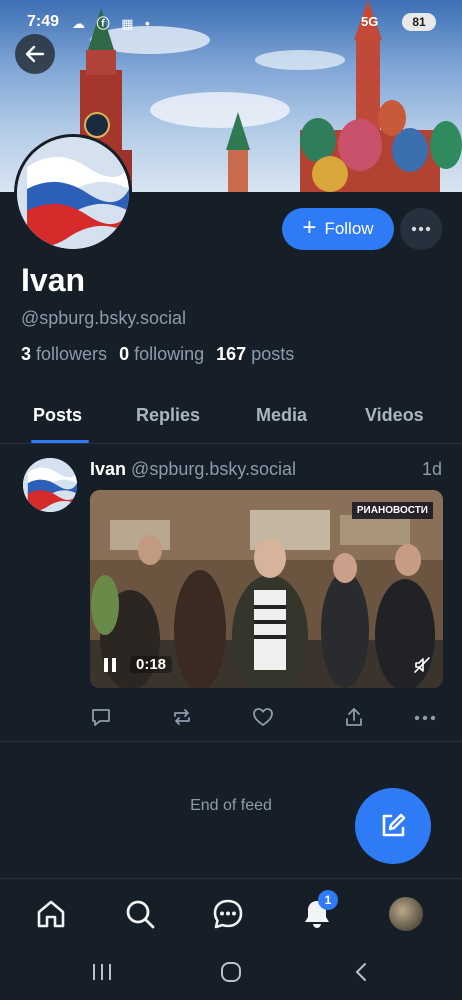 The image size is (462, 1000). Describe the element at coordinates (231, 717) in the screenshot. I see `post-actions` at that location.